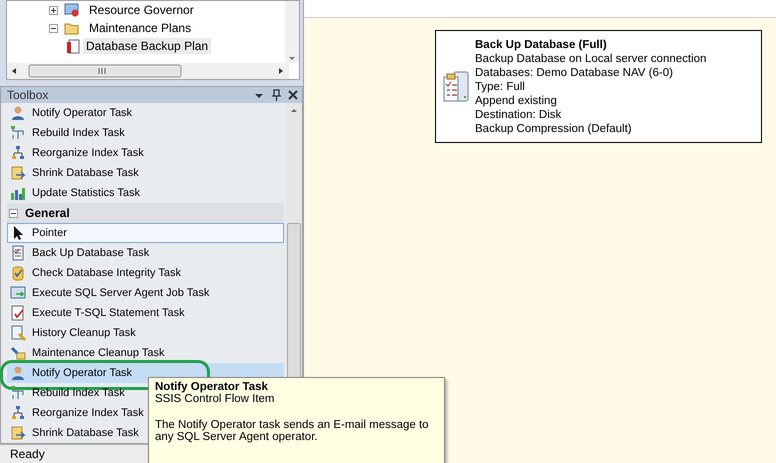 This screenshot has width=776, height=463. Describe the element at coordinates (145, 293) in the screenshot. I see `toolbox-item: Execute SQL Server Agent Job Task` at that location.